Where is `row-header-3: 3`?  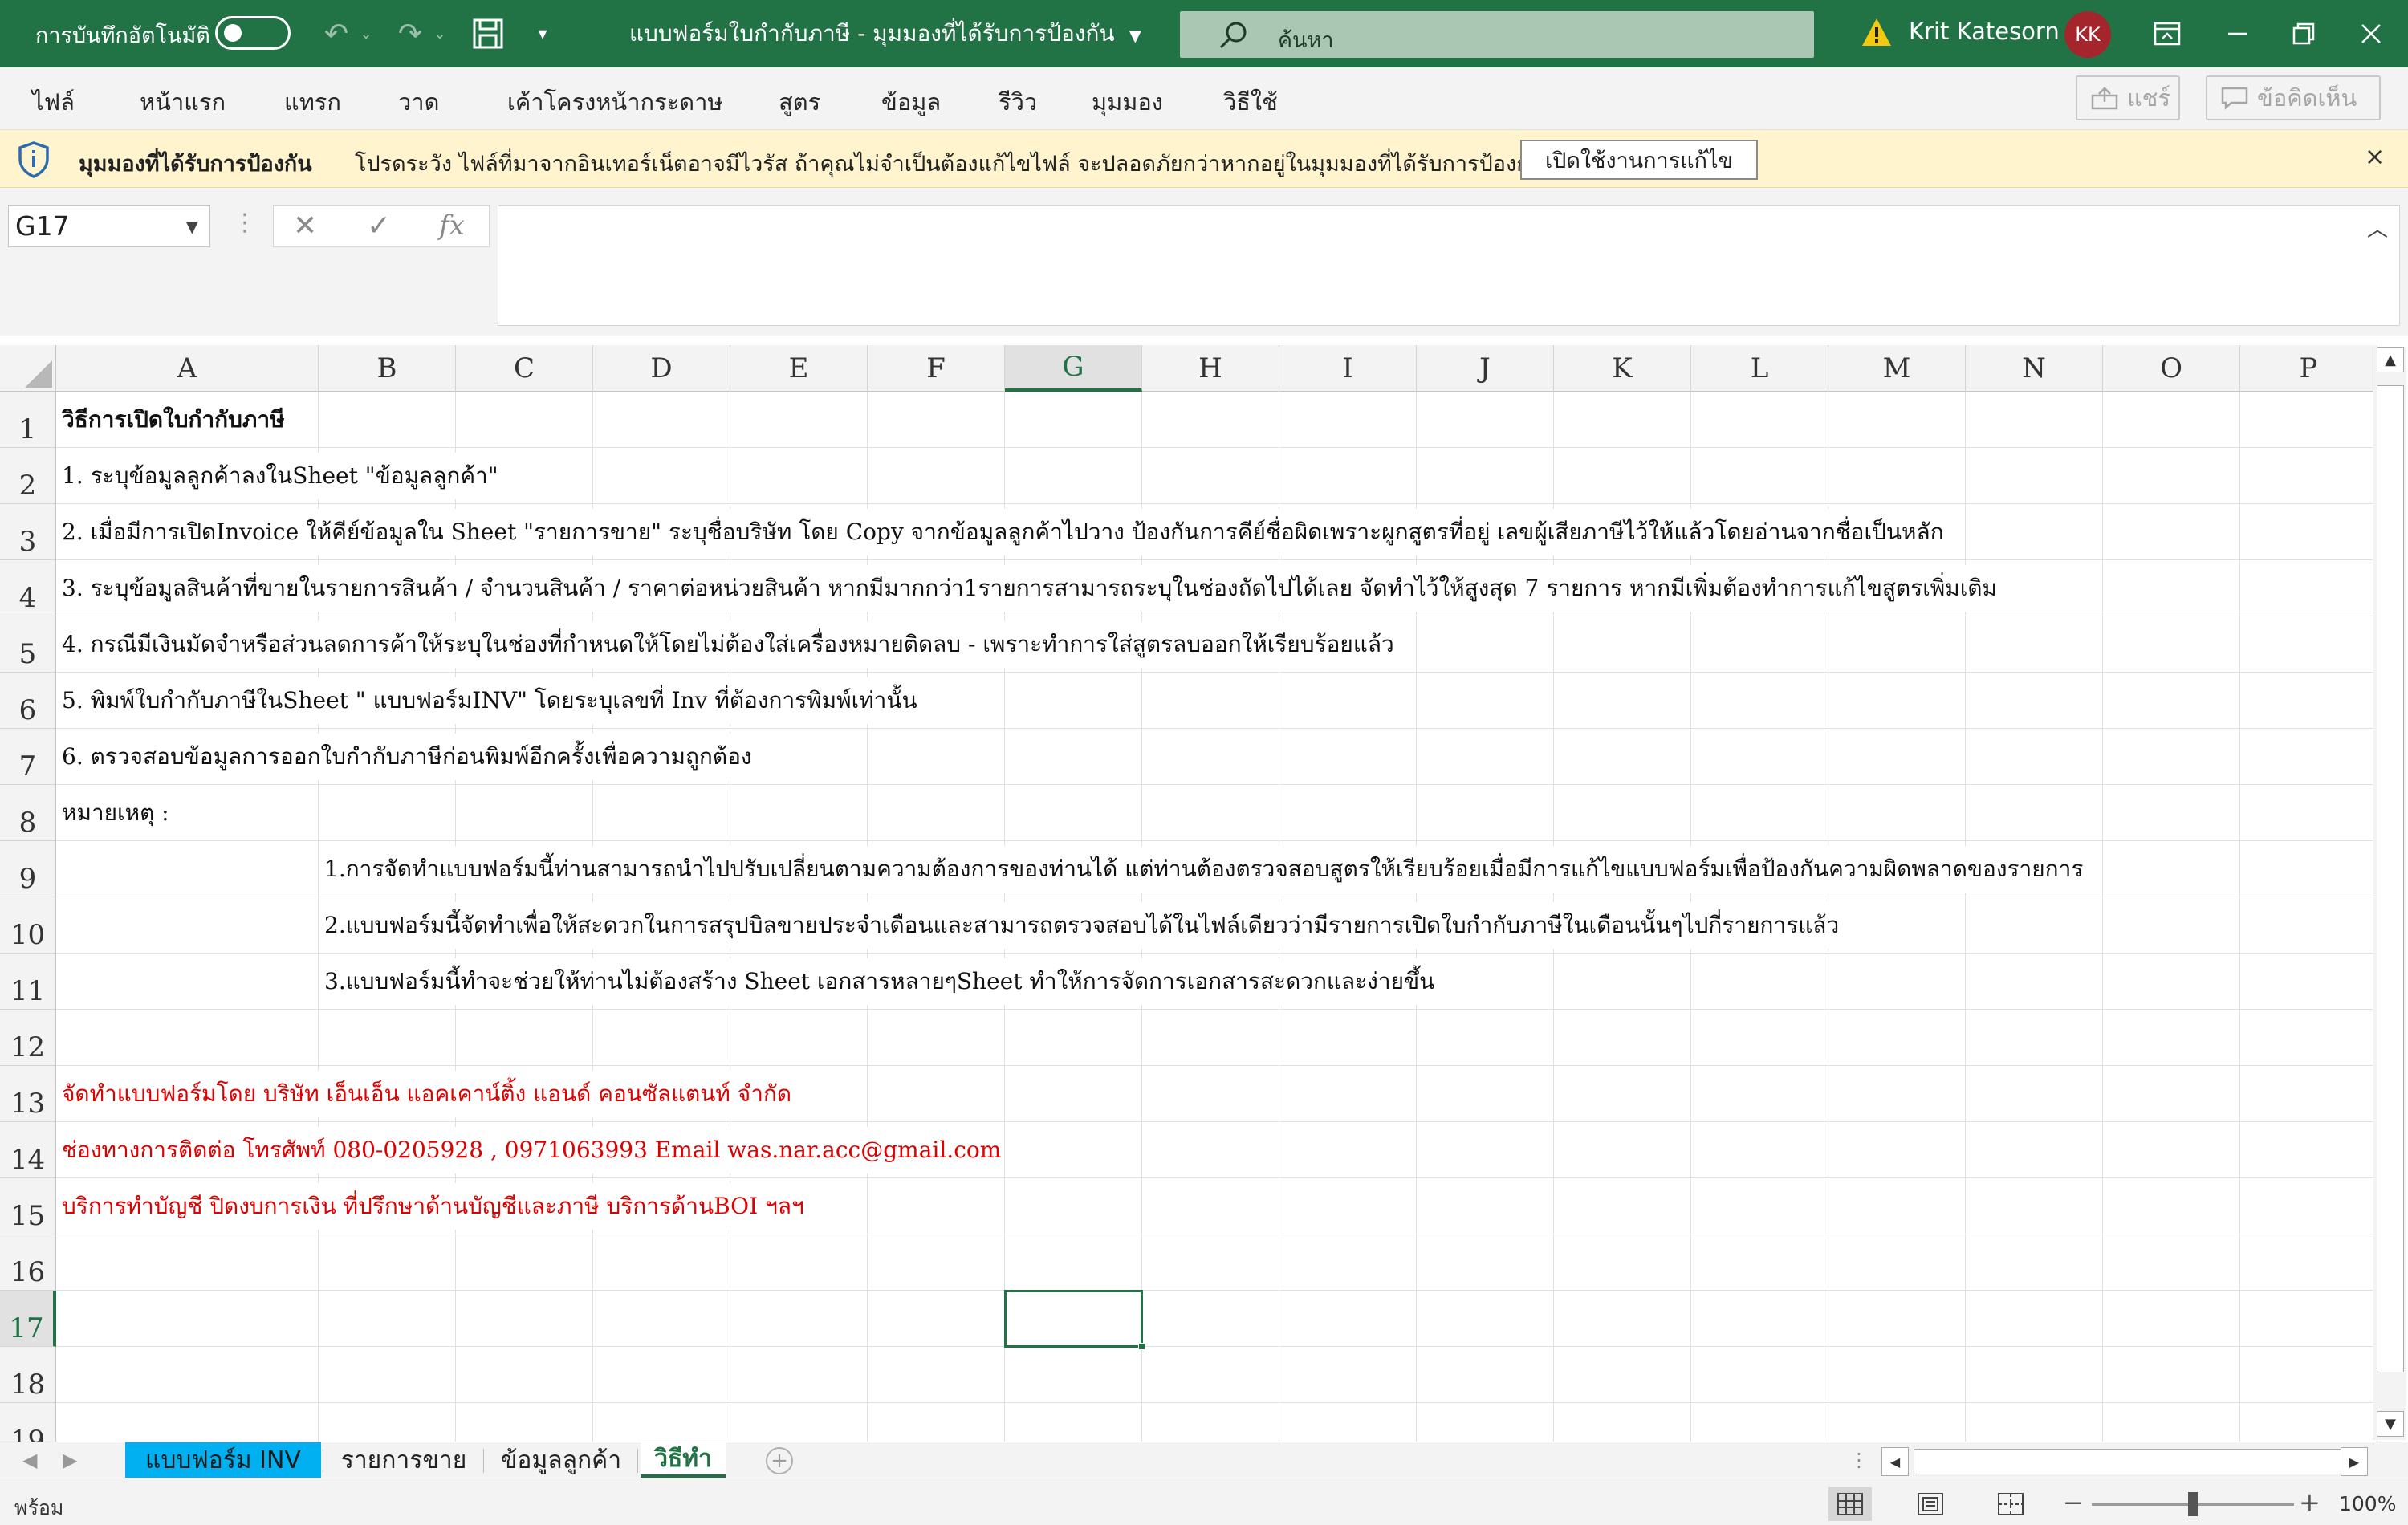 row-header-3: 3 is located at coordinates (28, 532).